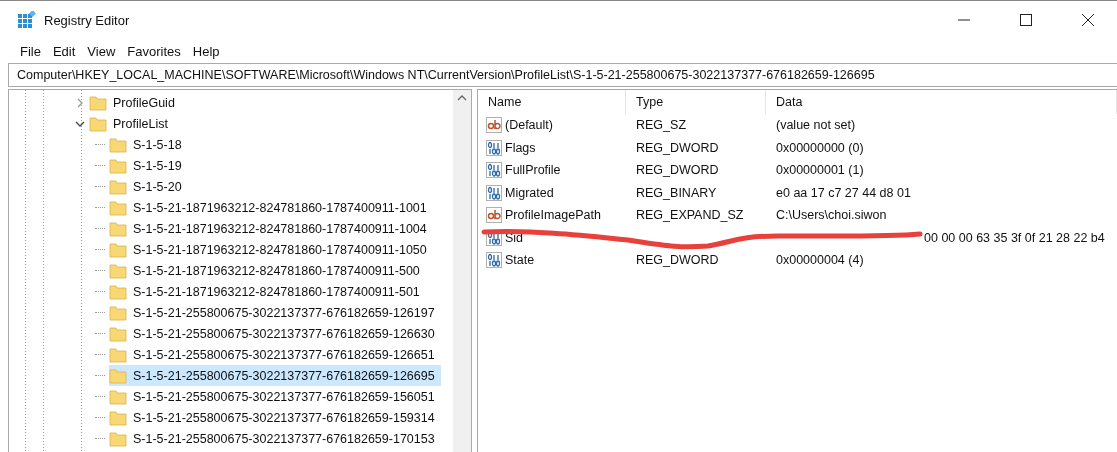 Image resolution: width=1117 pixels, height=452 pixels. Describe the element at coordinates (148, 165) in the screenshot. I see `tree-item: S-1-5-19` at that location.